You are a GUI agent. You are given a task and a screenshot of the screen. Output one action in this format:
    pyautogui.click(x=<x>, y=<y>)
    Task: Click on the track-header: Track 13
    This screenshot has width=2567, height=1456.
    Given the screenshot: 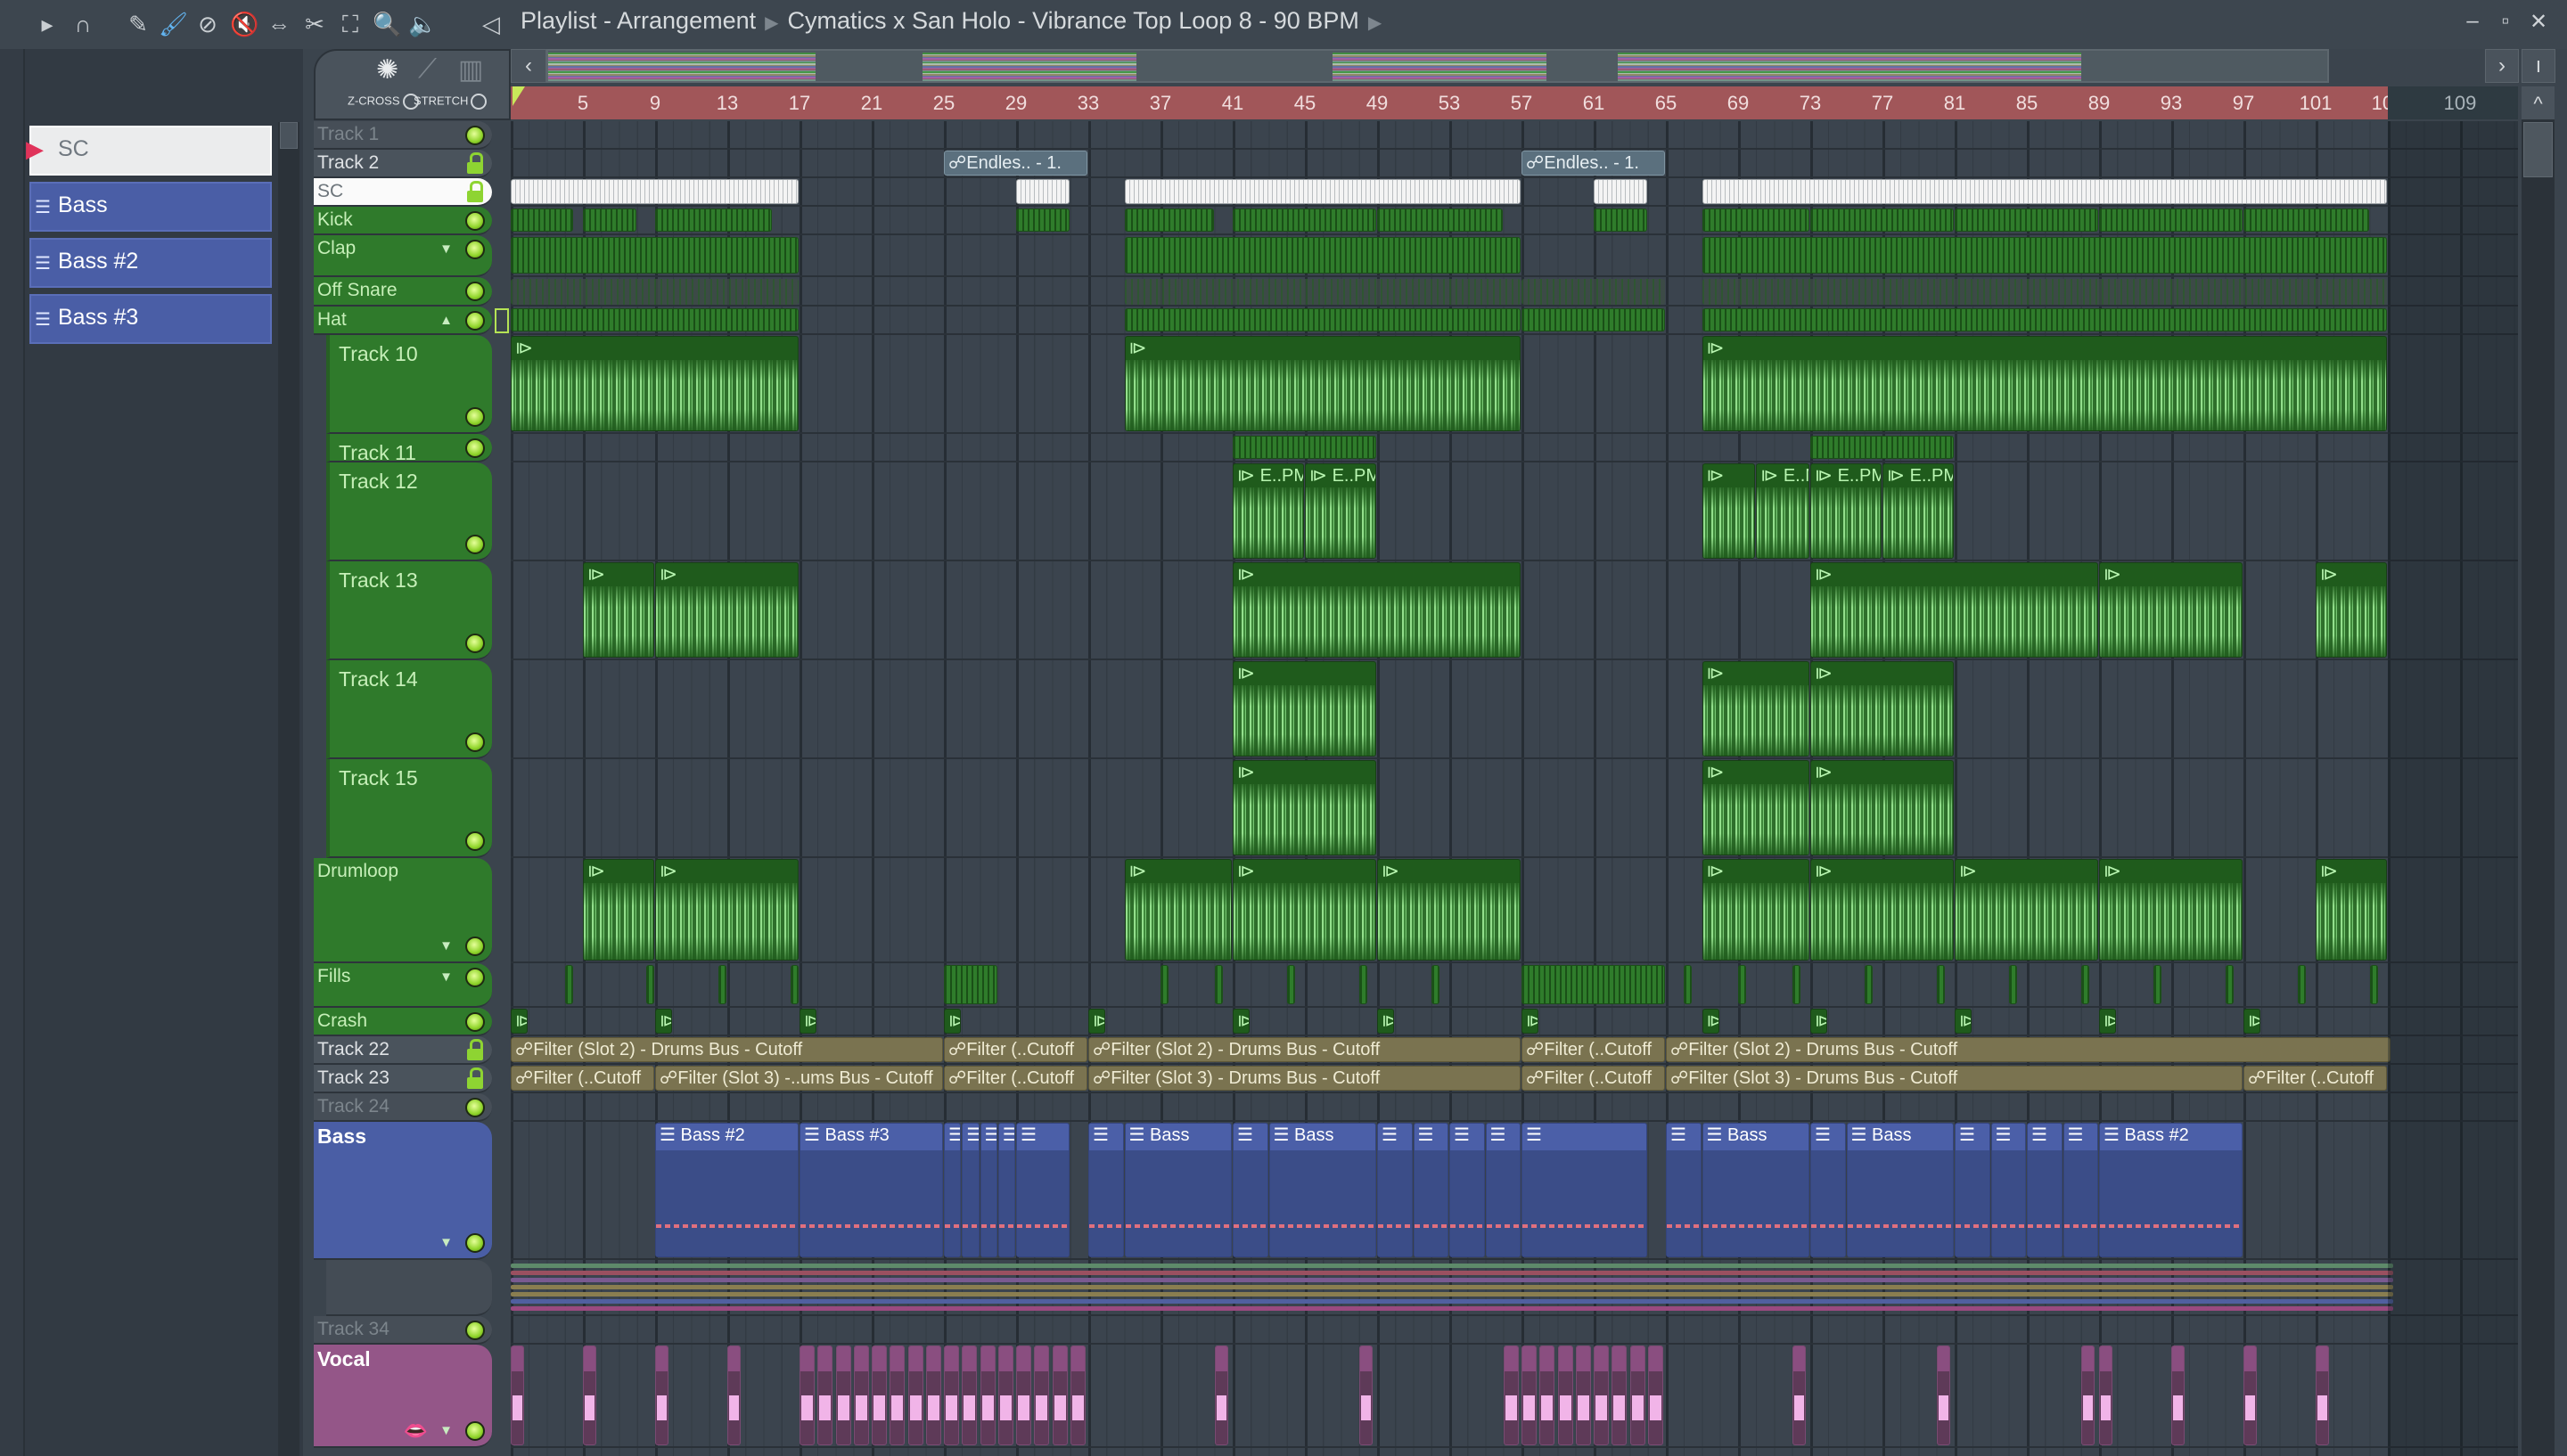 What is the action you would take?
    pyautogui.click(x=409, y=610)
    